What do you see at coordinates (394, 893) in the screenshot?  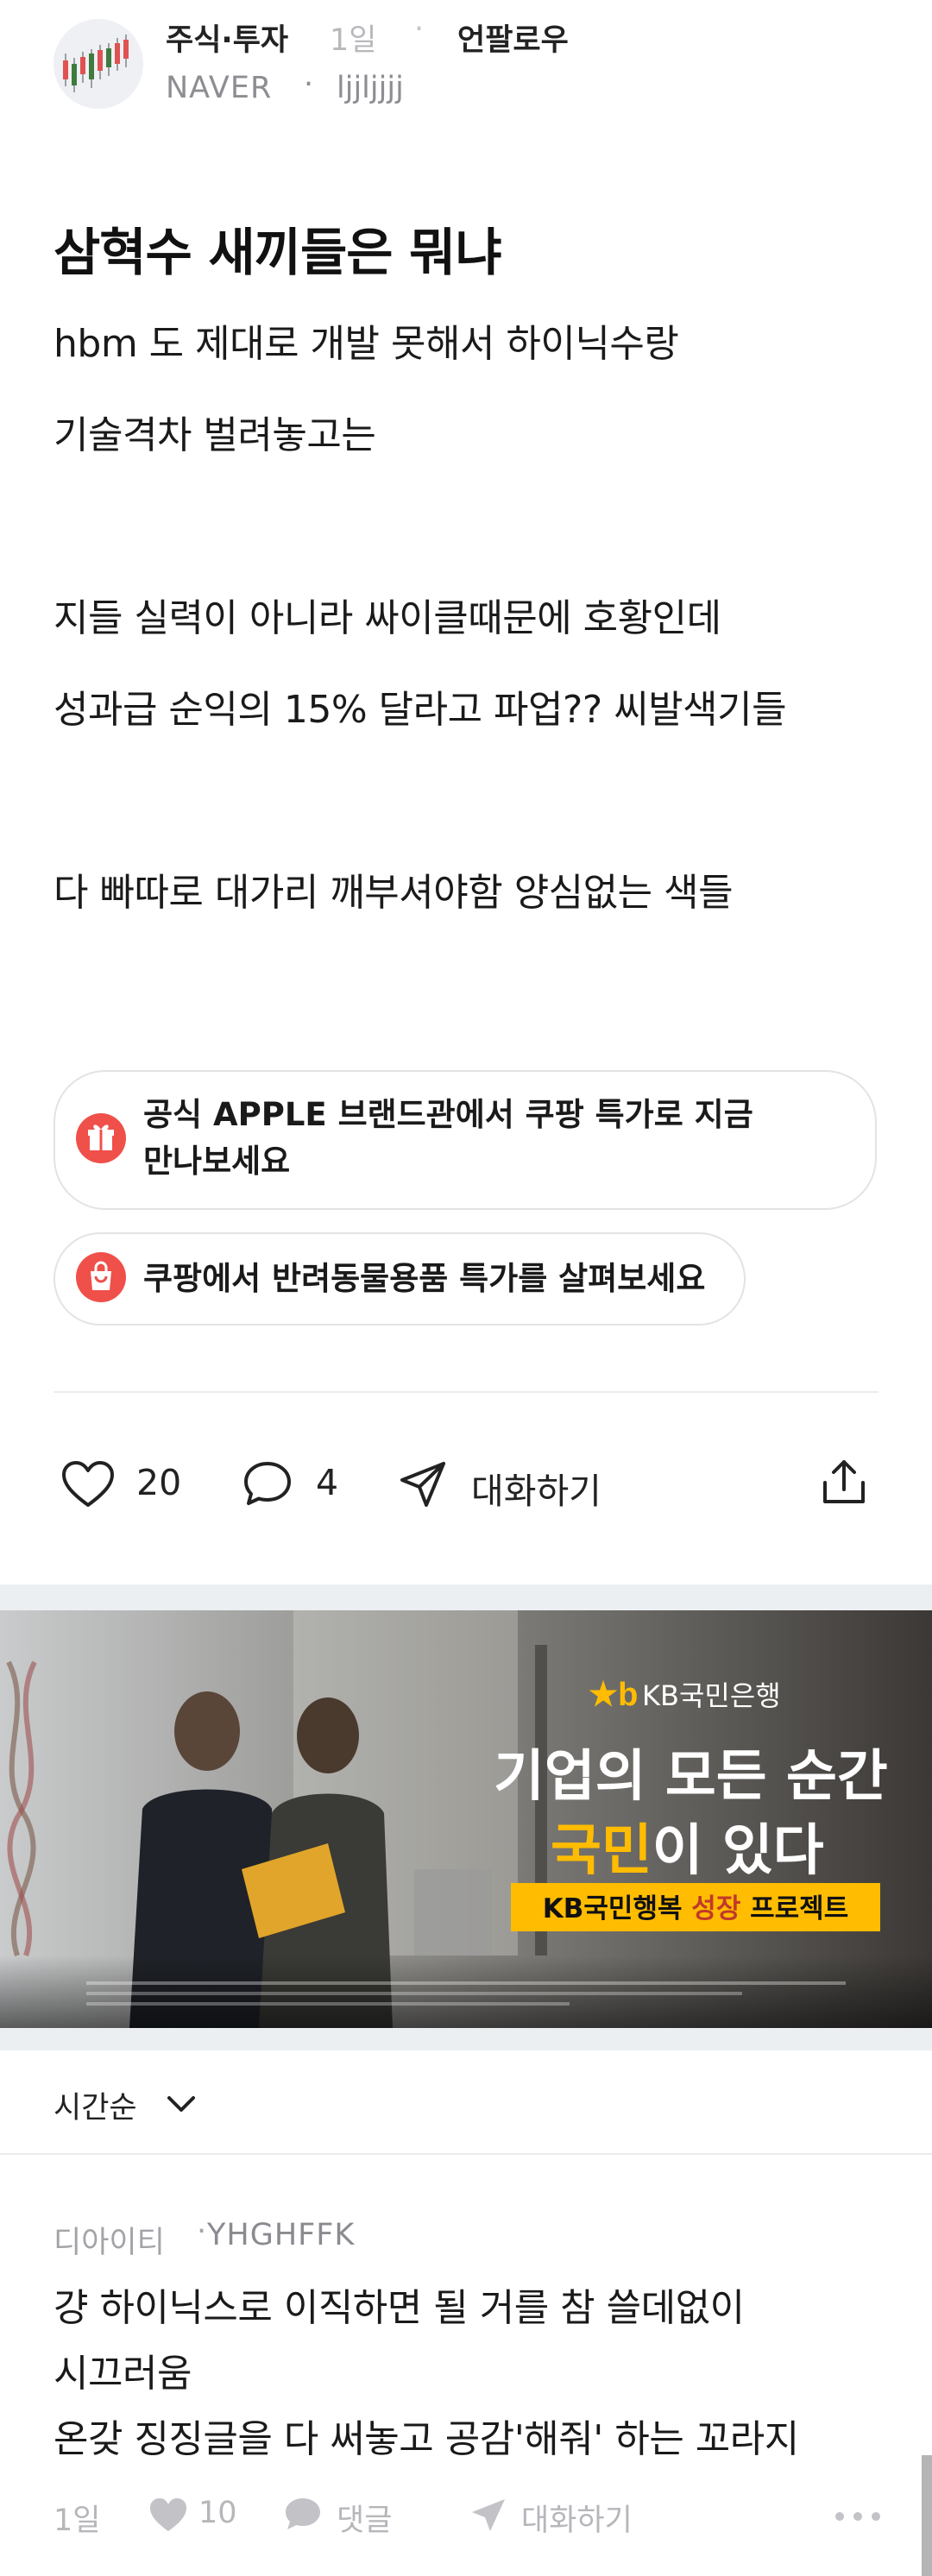 I see `post-body-line: 다 빠따로 대가리 깨부셔야함 양심없는 색들` at bounding box center [394, 893].